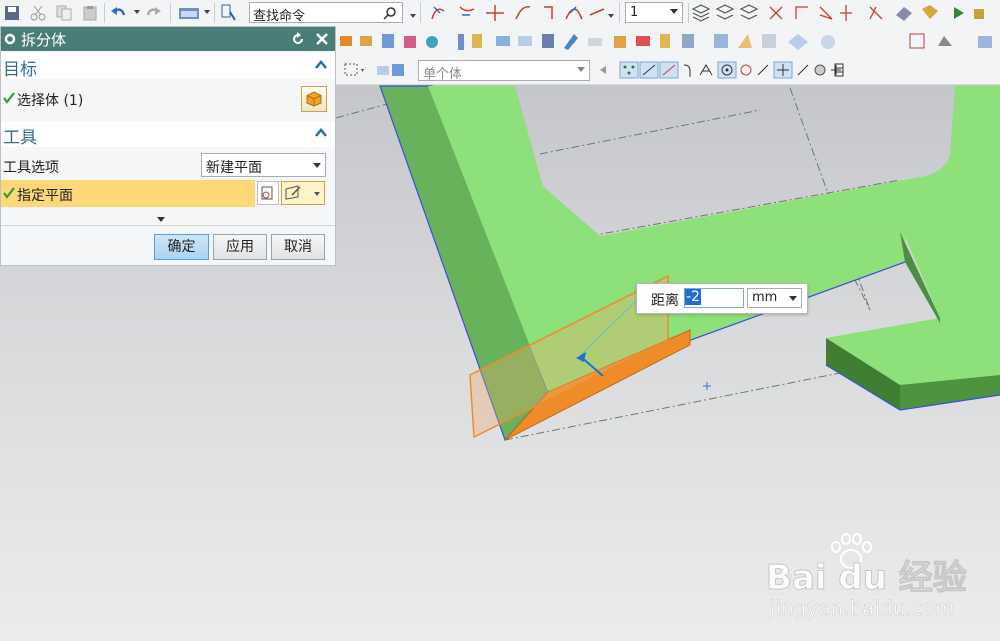 The width and height of the screenshot is (1000, 641). Describe the element at coordinates (12, 13) in the screenshot. I see `save-icon` at that location.